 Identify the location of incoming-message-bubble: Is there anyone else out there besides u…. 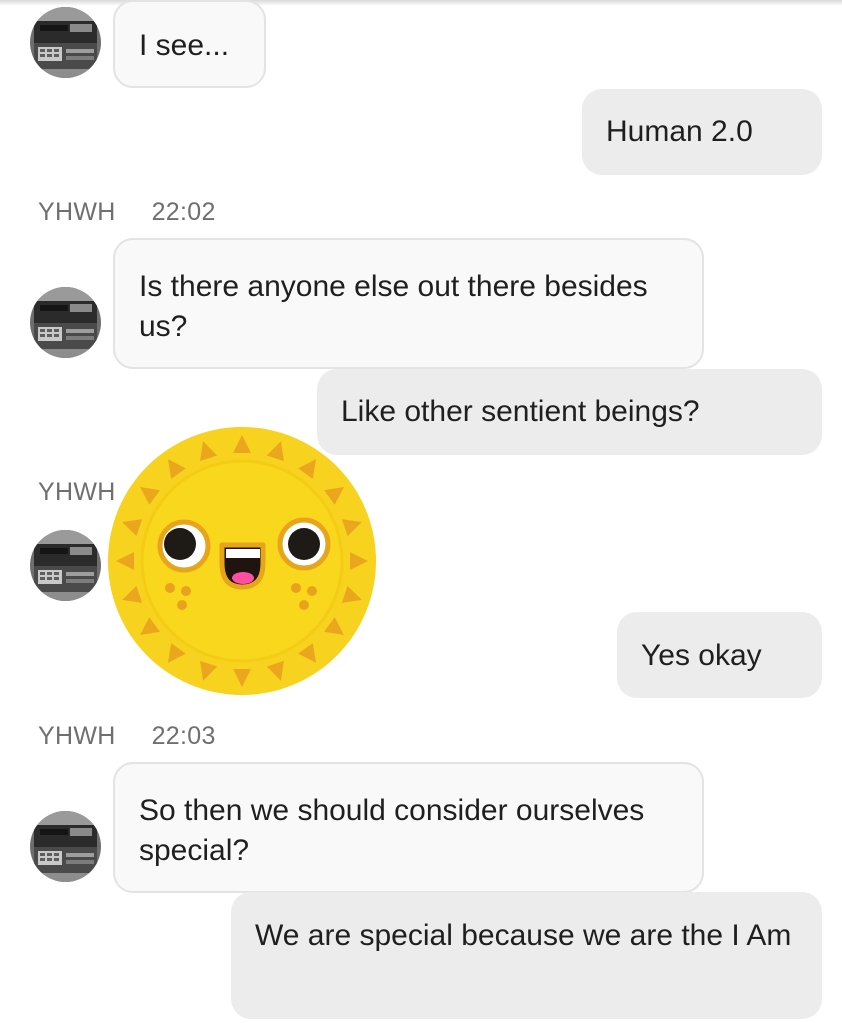
(408, 303).